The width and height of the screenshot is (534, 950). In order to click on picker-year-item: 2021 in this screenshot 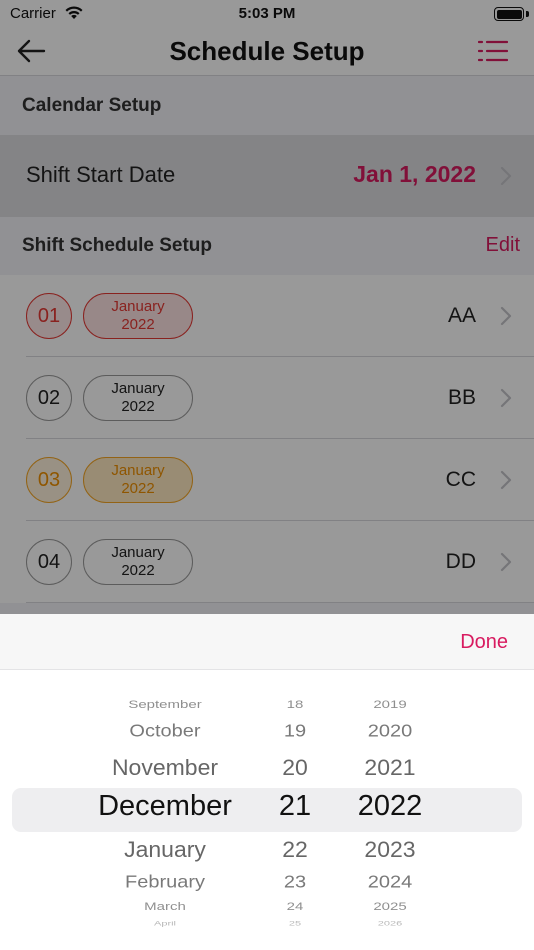, I will do `click(390, 767)`.